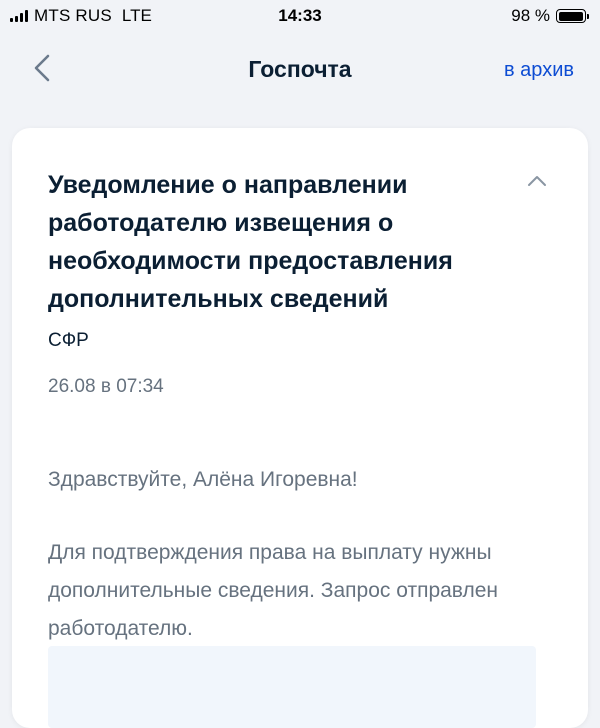  Describe the element at coordinates (530, 15) in the screenshot. I see `battery-percent: 98 %` at that location.